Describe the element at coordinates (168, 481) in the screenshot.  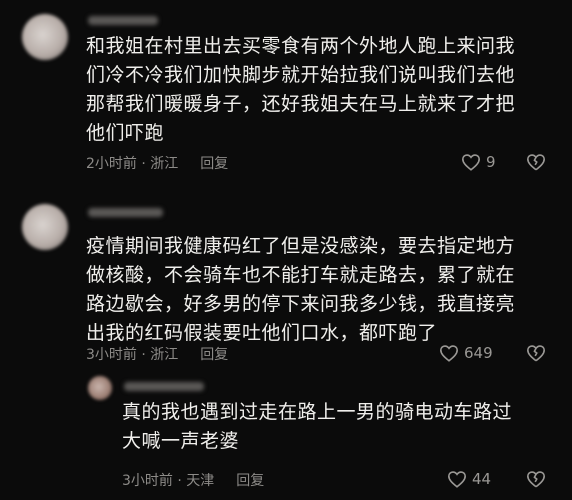
I see `time-location: 3小时前 · 天津` at that location.